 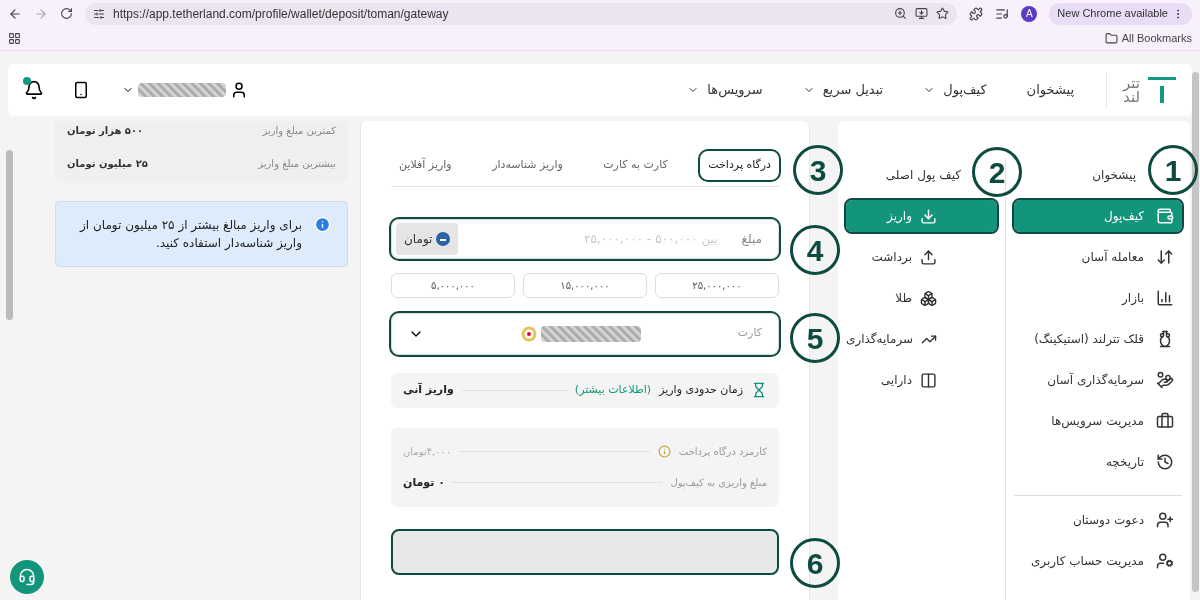 What do you see at coordinates (818, 170) in the screenshot?
I see `annotation-number: 3` at bounding box center [818, 170].